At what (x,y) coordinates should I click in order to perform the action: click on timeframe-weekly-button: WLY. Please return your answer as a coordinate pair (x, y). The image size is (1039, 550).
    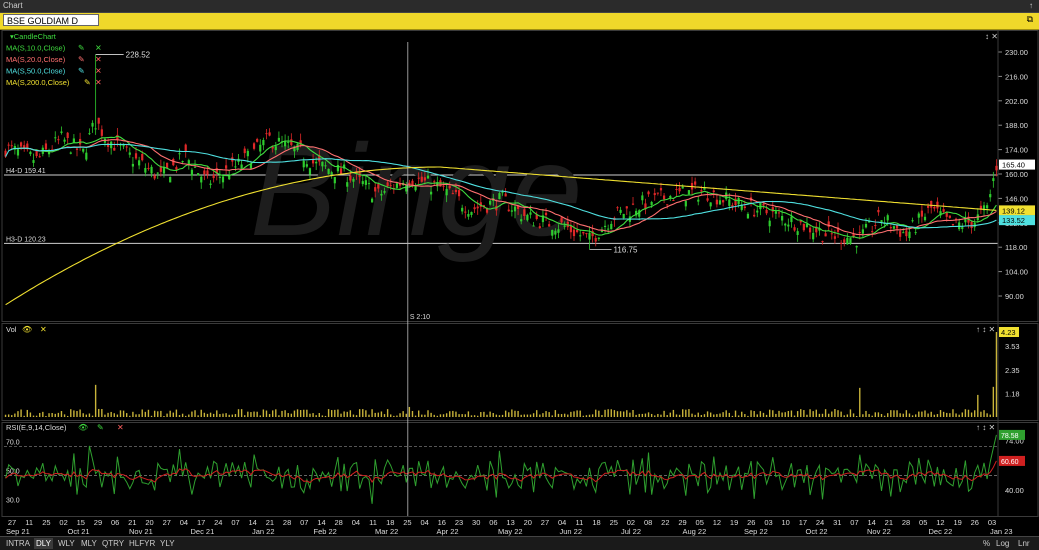
    Looking at the image, I should click on (66, 543).